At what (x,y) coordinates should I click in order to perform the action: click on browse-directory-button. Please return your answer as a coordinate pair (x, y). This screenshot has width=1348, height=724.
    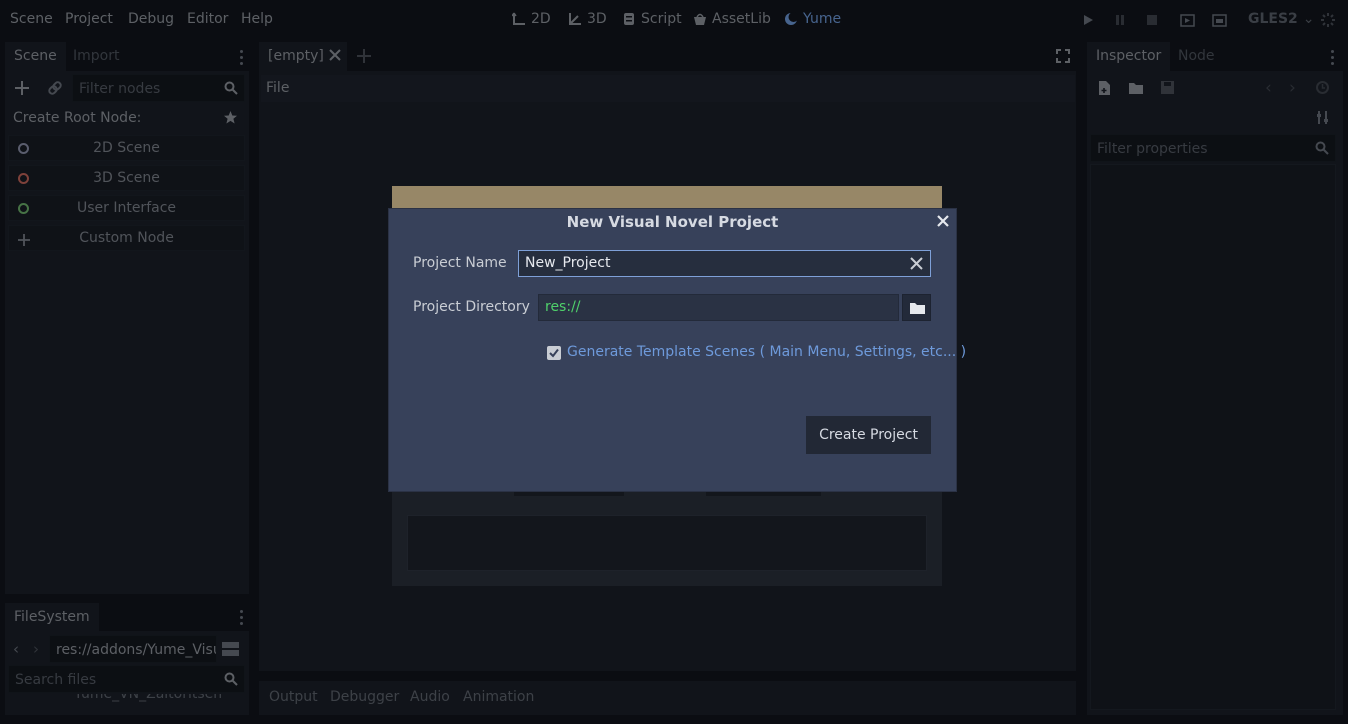
    Looking at the image, I should click on (916, 307).